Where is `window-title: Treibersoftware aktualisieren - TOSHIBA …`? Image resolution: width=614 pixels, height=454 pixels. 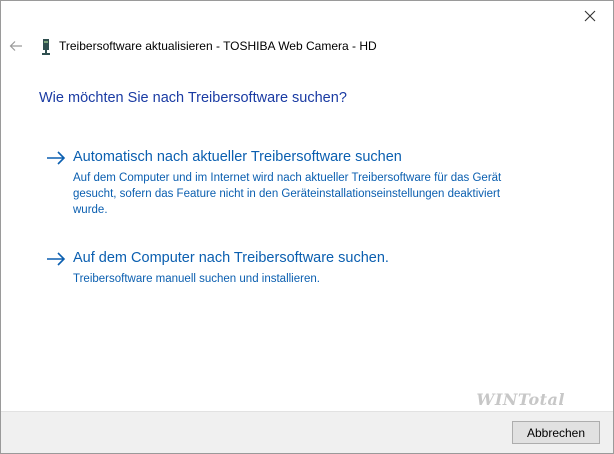 window-title: Treibersoftware aktualisieren - TOSHIBA … is located at coordinates (218, 46).